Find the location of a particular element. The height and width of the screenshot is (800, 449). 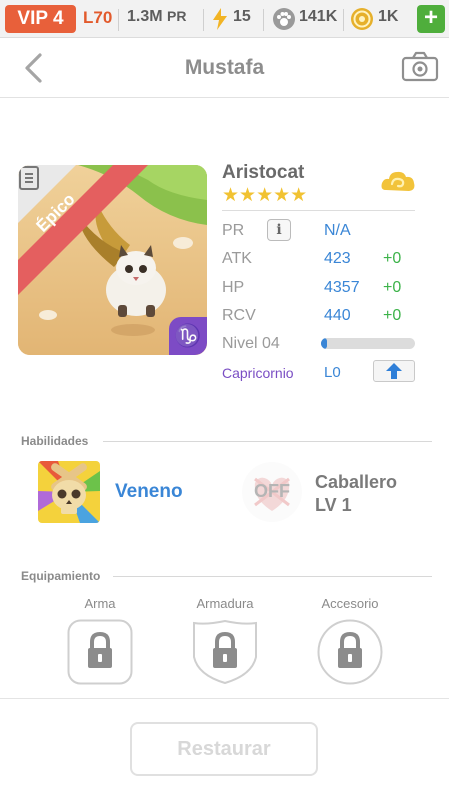

equipment-section-title: Equipamiento is located at coordinates (61, 576).